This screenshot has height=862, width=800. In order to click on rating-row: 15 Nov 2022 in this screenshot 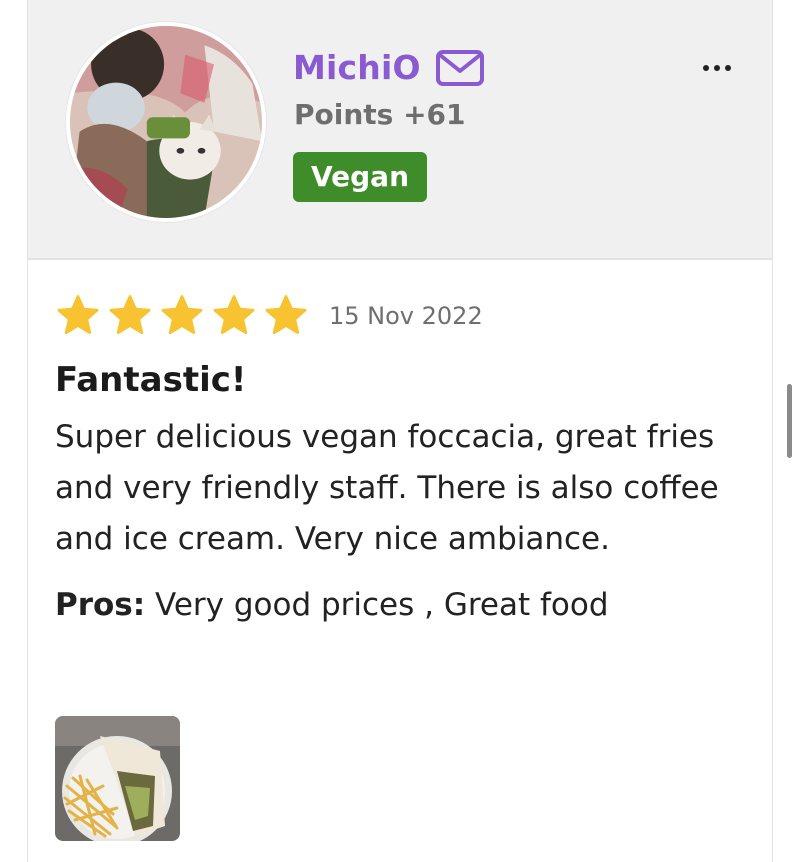, I will do `click(400, 316)`.